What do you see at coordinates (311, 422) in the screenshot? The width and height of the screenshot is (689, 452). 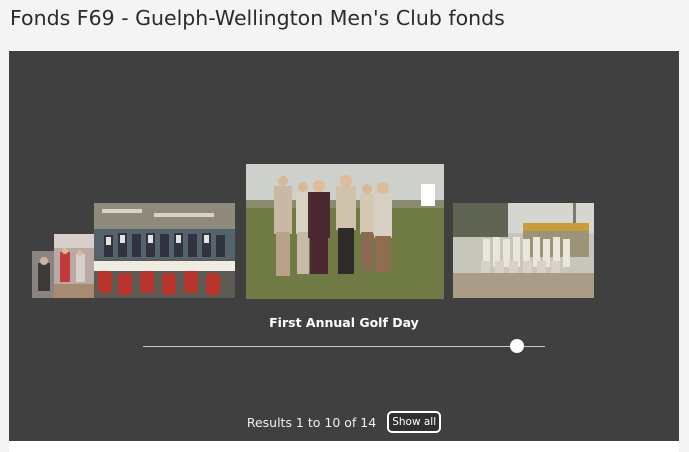 I see `results-count: Results 1 to 10 of 14` at bounding box center [311, 422].